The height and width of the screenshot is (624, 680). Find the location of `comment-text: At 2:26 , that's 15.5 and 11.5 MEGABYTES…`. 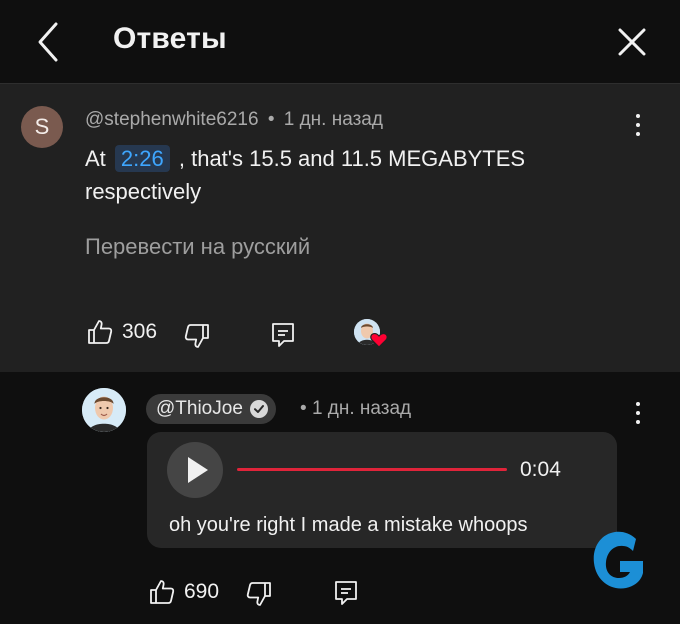

comment-text: At 2:26 , that's 15.5 and 11.5 MEGABYTES… is located at coordinates (355, 175).